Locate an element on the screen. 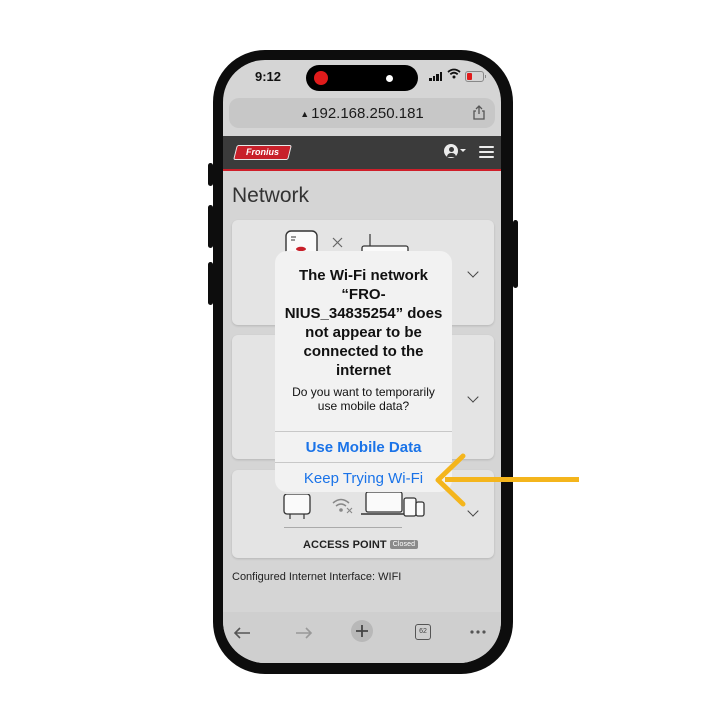  camera-icon is located at coordinates (389, 78).